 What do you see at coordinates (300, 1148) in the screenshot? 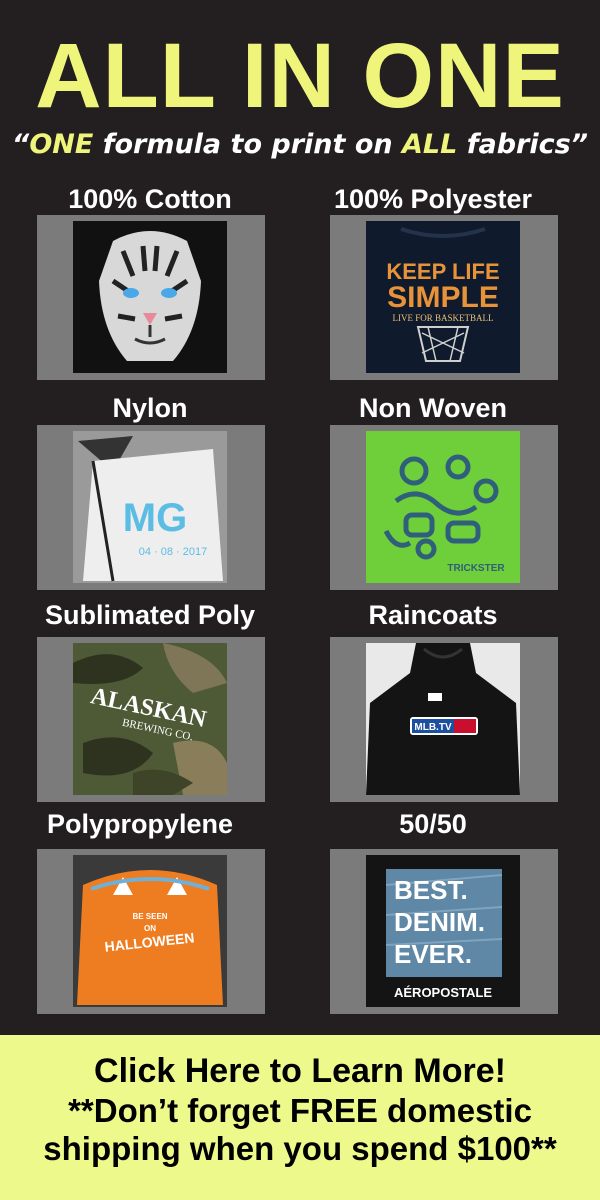
I see `shipping-note-line2: shipping when you spend $100**` at bounding box center [300, 1148].